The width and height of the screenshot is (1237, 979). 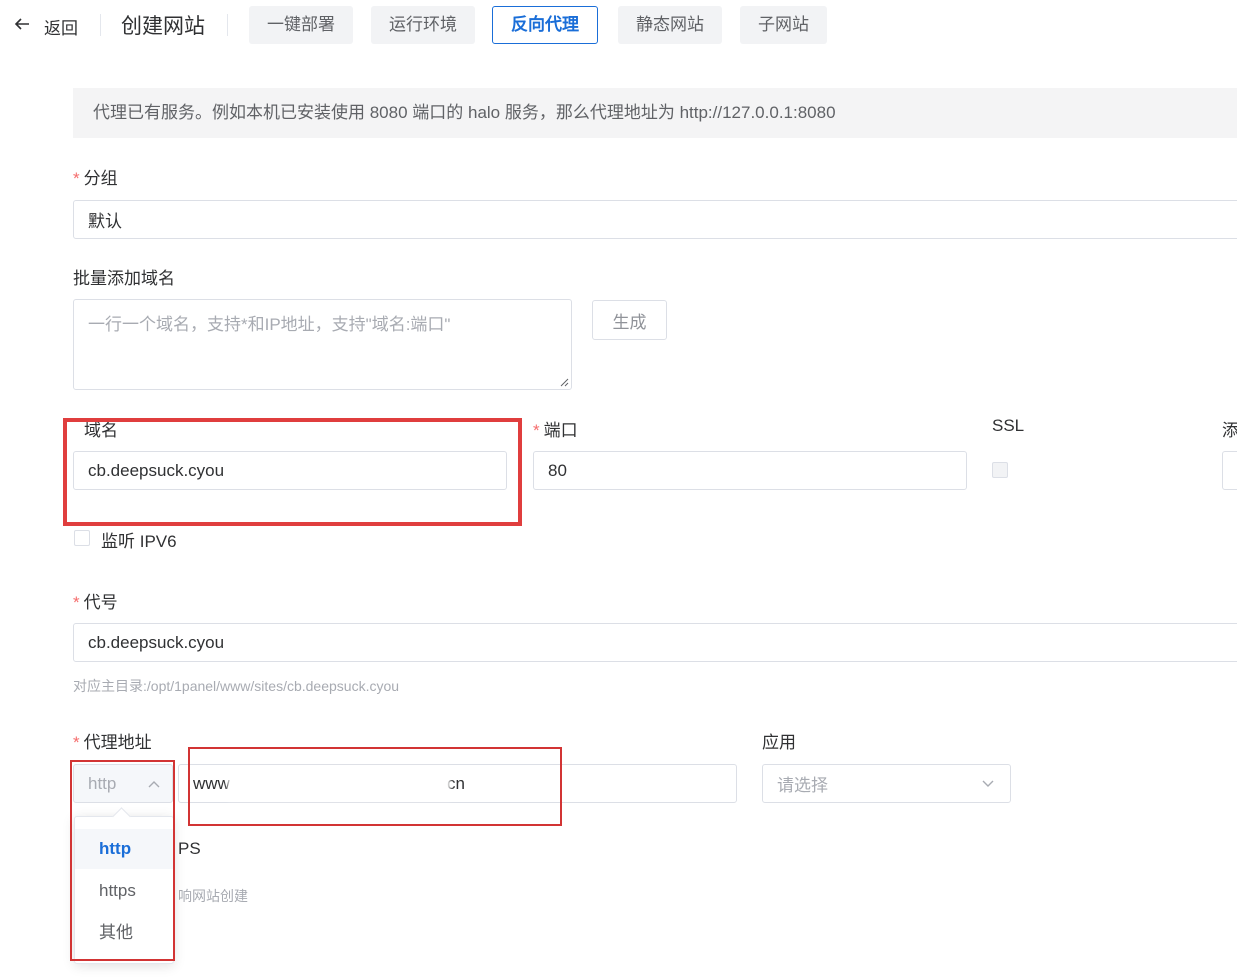 I want to click on tab-runtime: 运行环境, so click(x=423, y=25).